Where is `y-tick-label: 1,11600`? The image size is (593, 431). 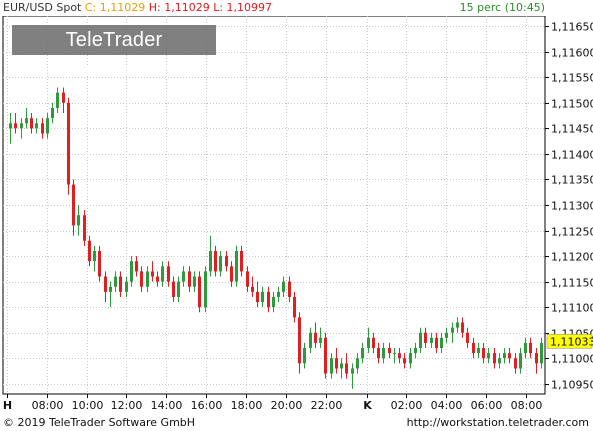
y-tick-label: 1,11600 is located at coordinates (572, 53).